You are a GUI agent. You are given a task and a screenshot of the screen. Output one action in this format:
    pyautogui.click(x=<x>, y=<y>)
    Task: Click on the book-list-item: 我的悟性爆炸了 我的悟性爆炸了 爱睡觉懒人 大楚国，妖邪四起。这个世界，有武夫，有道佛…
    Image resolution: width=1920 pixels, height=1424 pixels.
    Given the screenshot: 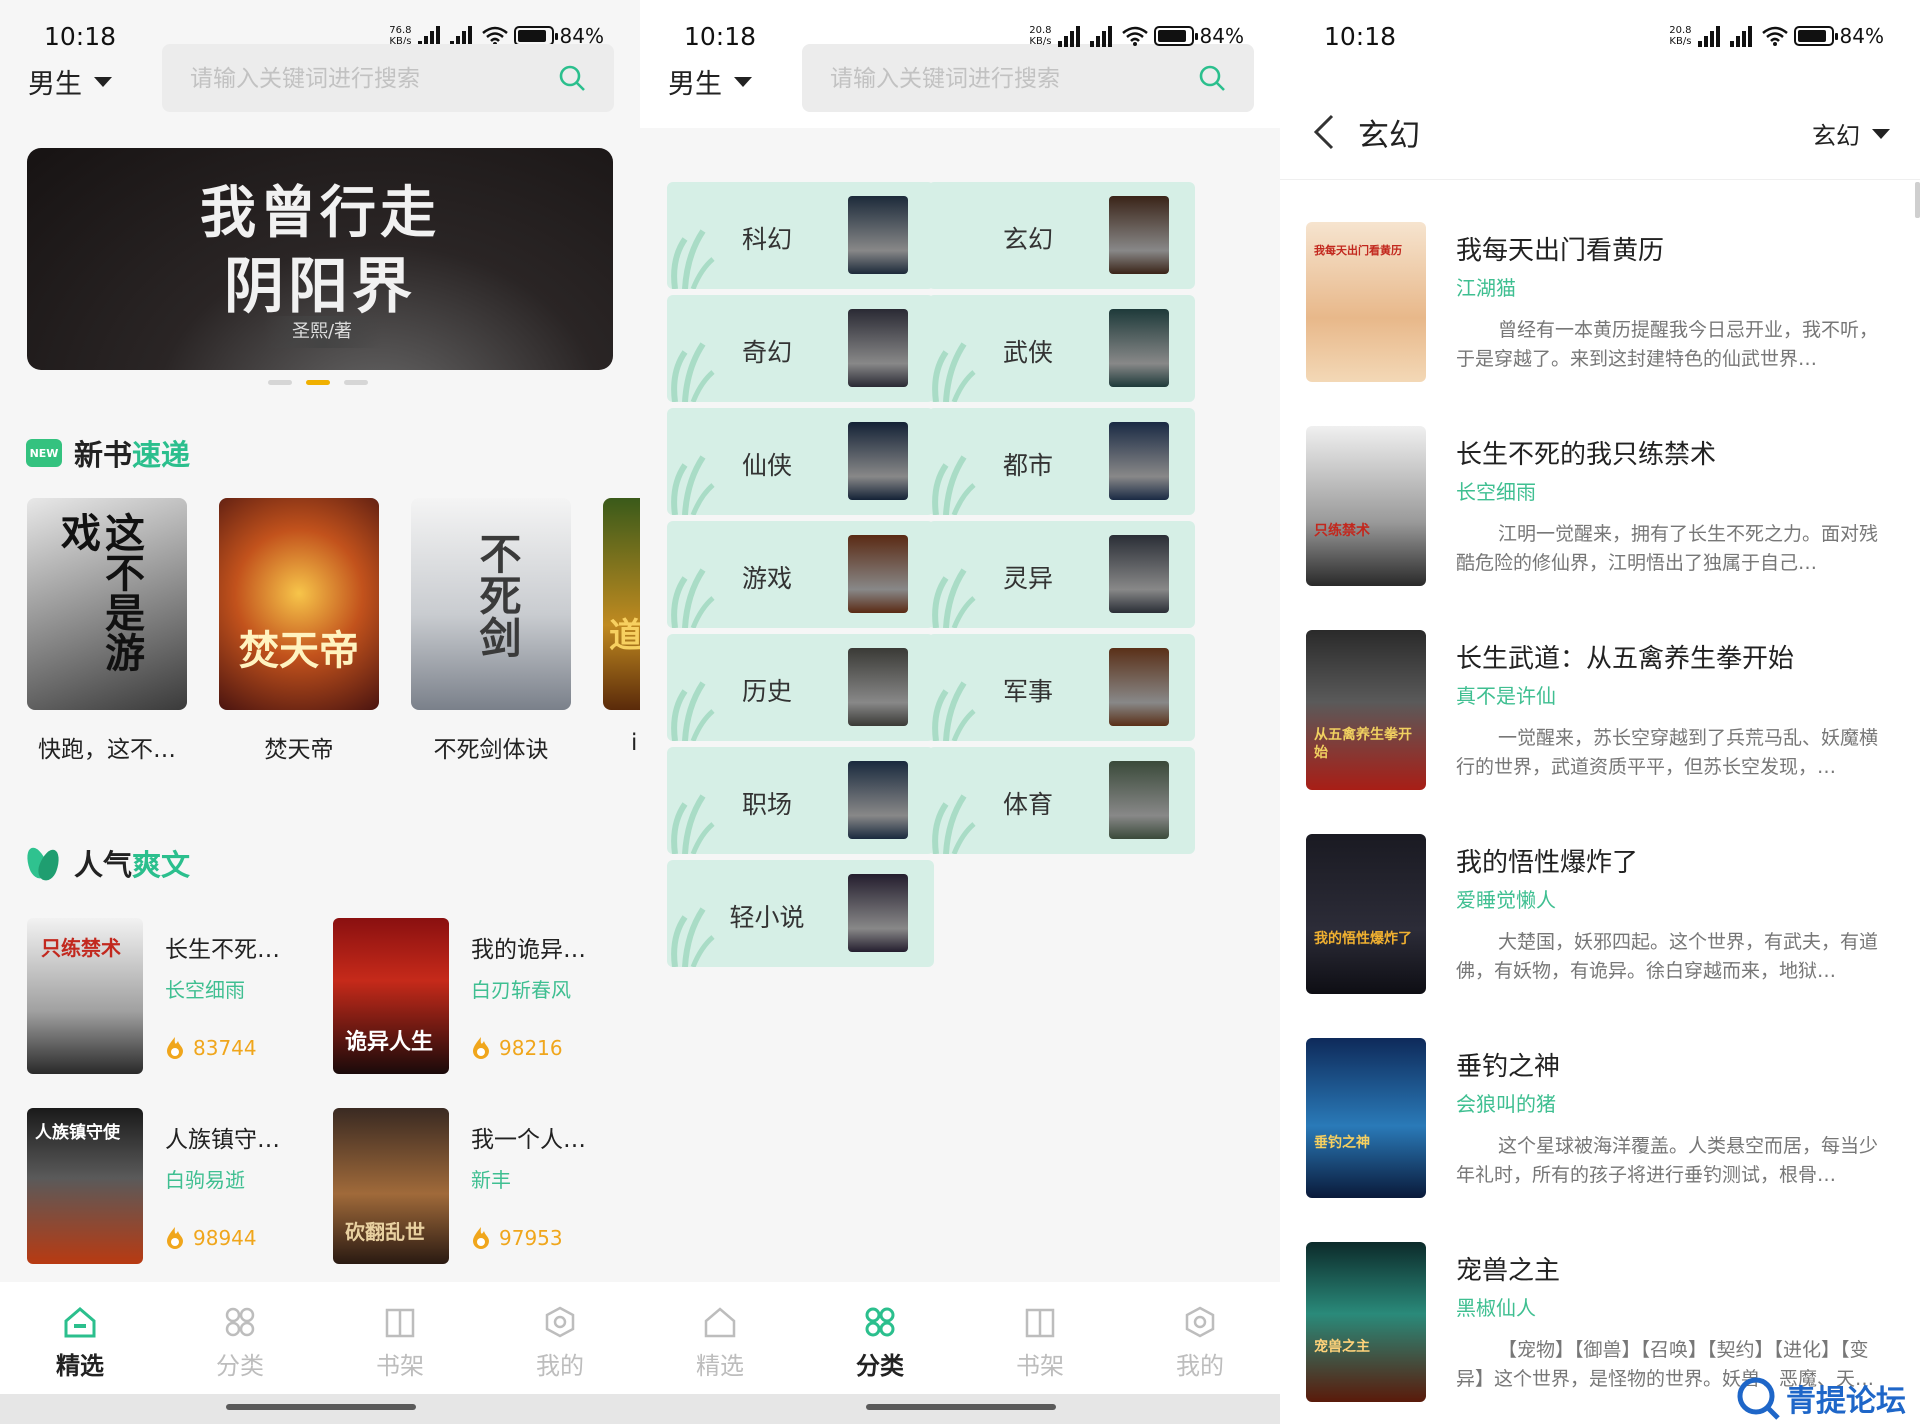 What is the action you would take?
    pyautogui.click(x=1601, y=914)
    